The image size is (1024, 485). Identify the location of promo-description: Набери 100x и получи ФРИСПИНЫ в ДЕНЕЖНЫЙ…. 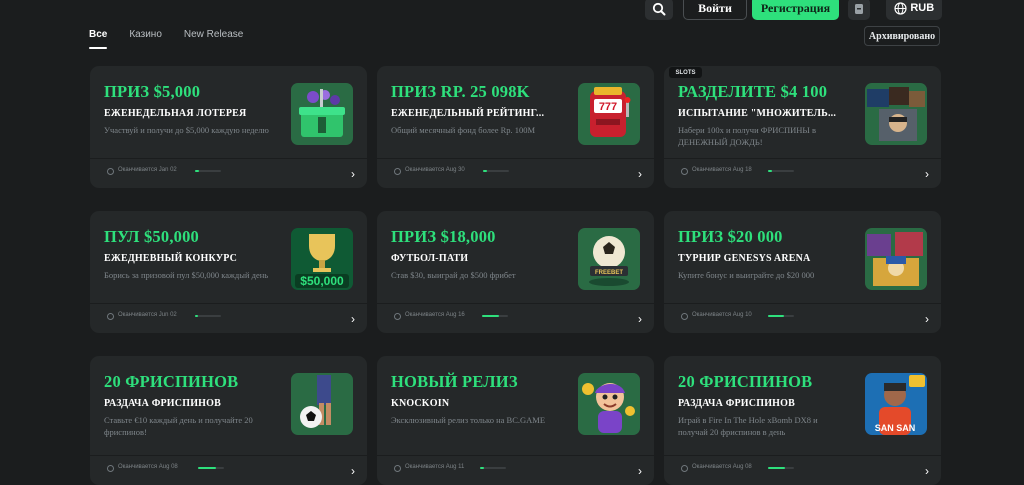
(747, 136).